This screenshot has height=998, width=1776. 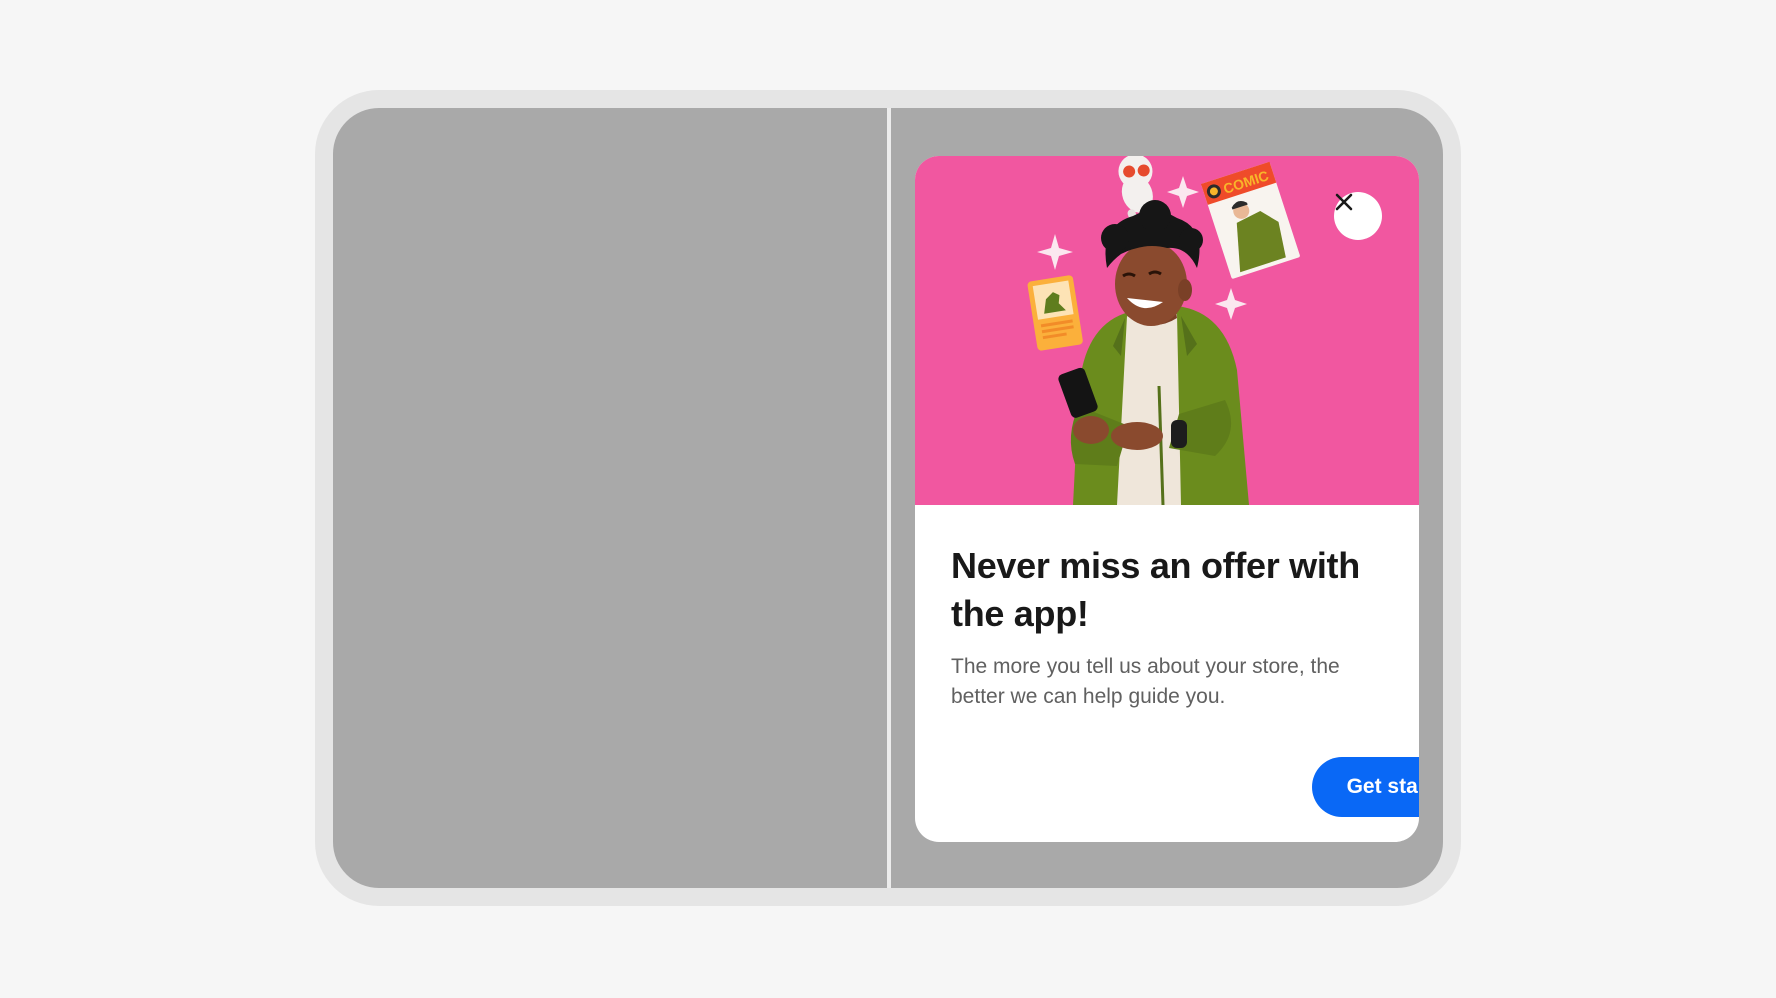 What do you see at coordinates (1365, 787) in the screenshot?
I see `get-started-button: Get started` at bounding box center [1365, 787].